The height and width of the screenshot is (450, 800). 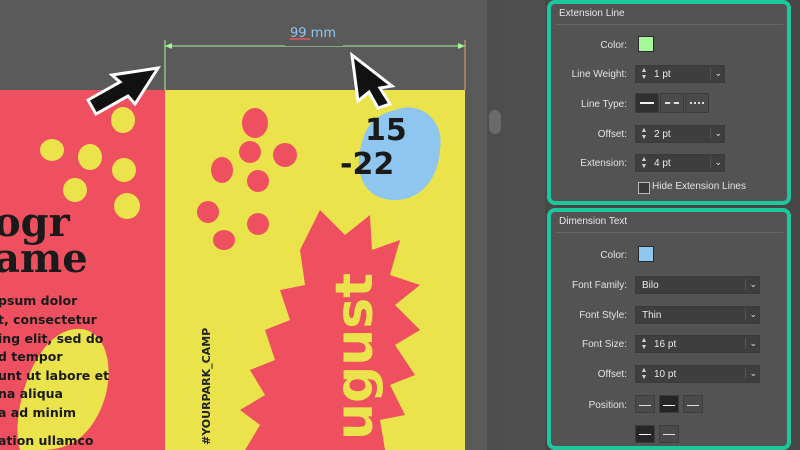 I want to click on position-above-right, so click(x=693, y=404).